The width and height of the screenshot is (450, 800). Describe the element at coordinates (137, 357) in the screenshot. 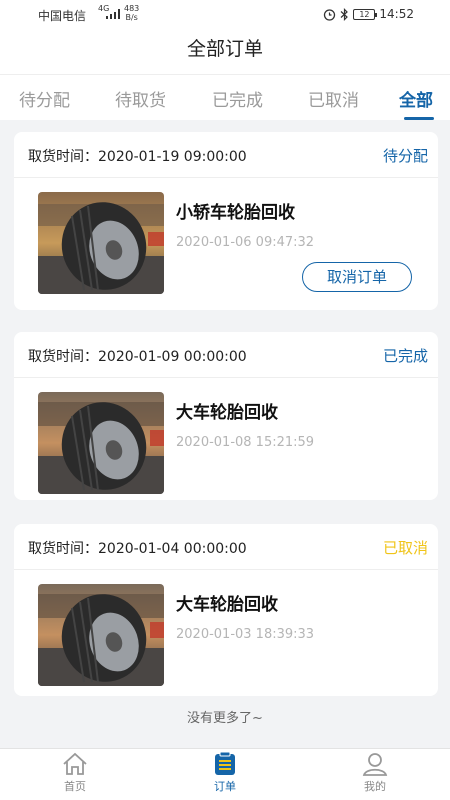

I see `pickup-time: 取货时间：2020-01-09 00:00:00` at that location.